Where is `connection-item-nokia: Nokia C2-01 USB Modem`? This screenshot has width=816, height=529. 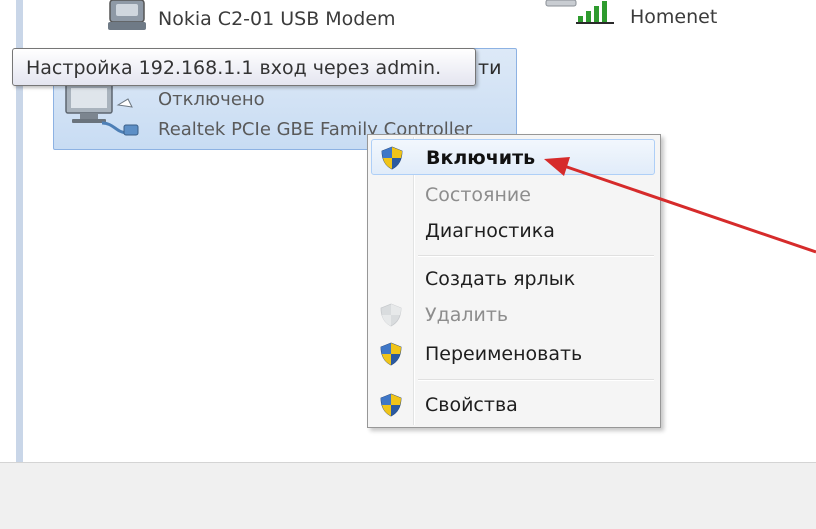 connection-item-nokia: Nokia C2-01 USB Modem is located at coordinates (270, 20).